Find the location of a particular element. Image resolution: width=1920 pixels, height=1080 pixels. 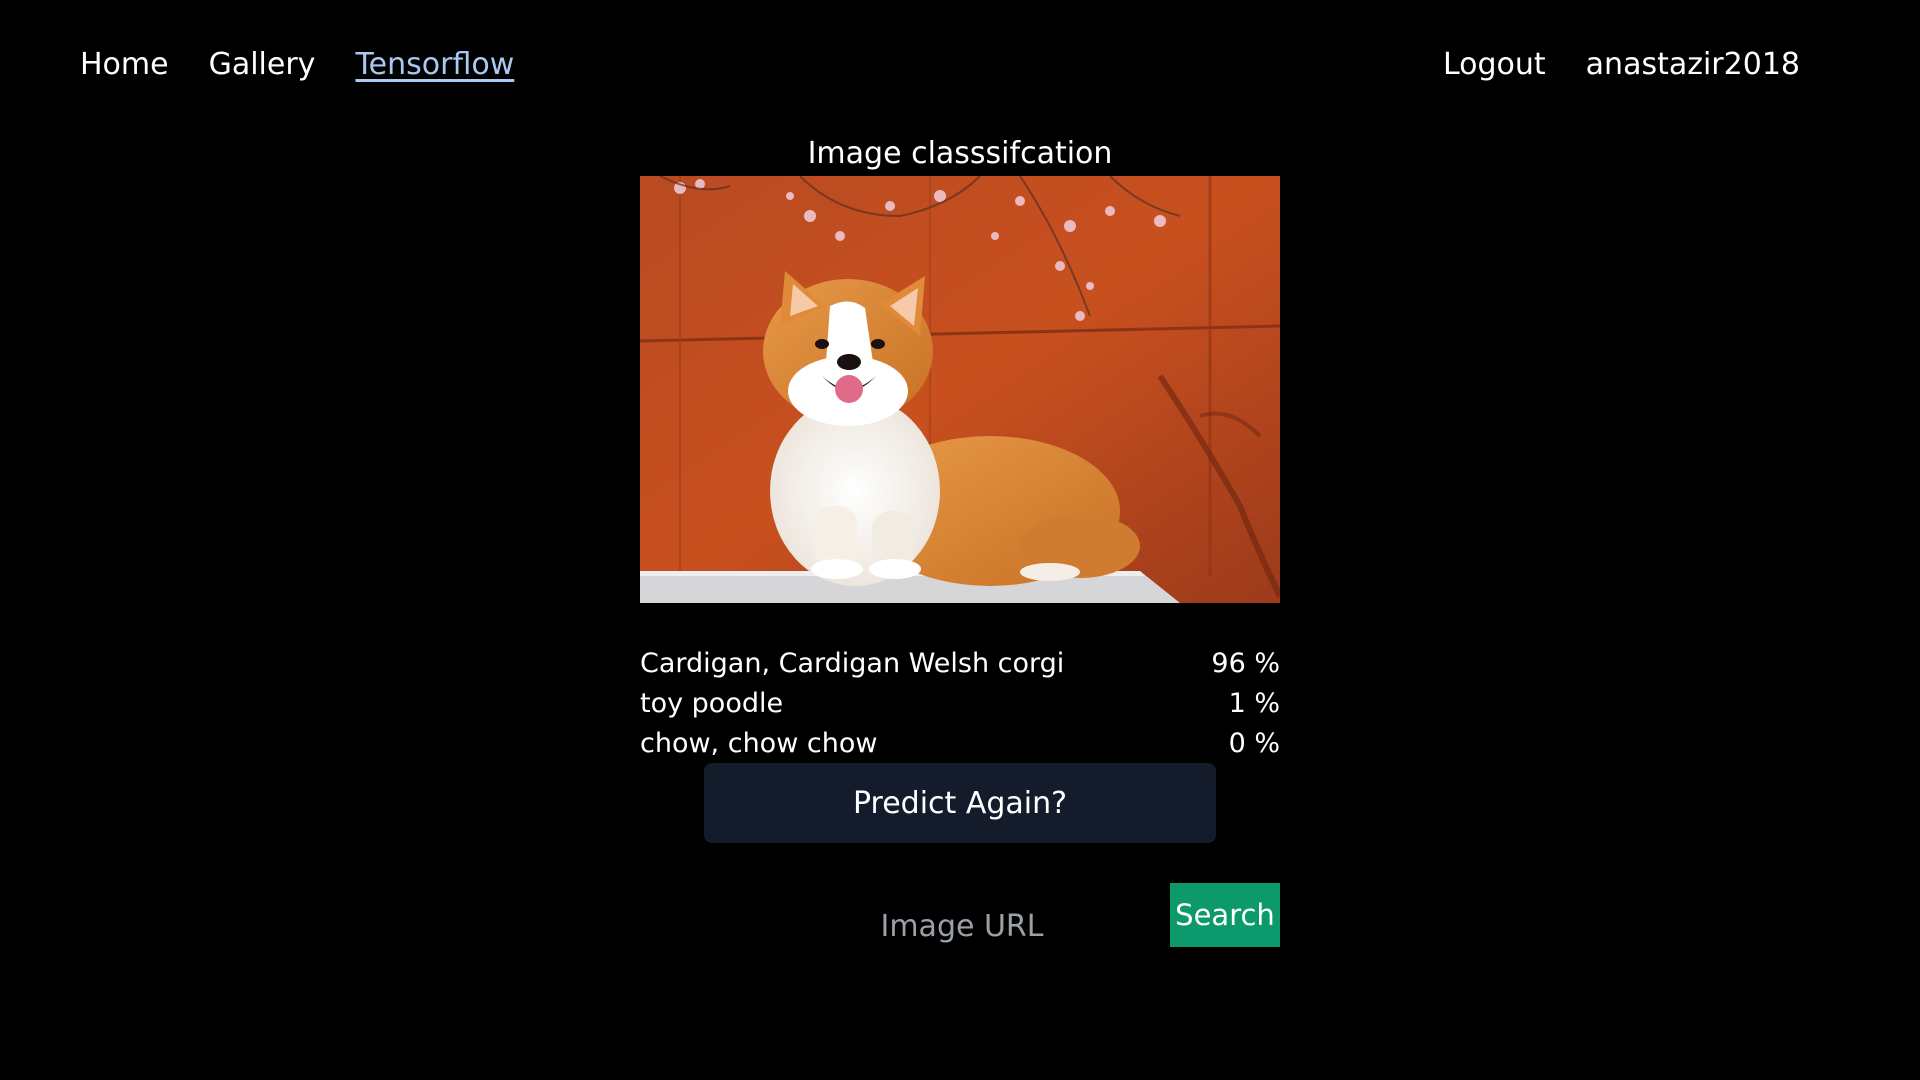

nav-gallery-link: Gallery is located at coordinates (262, 65).